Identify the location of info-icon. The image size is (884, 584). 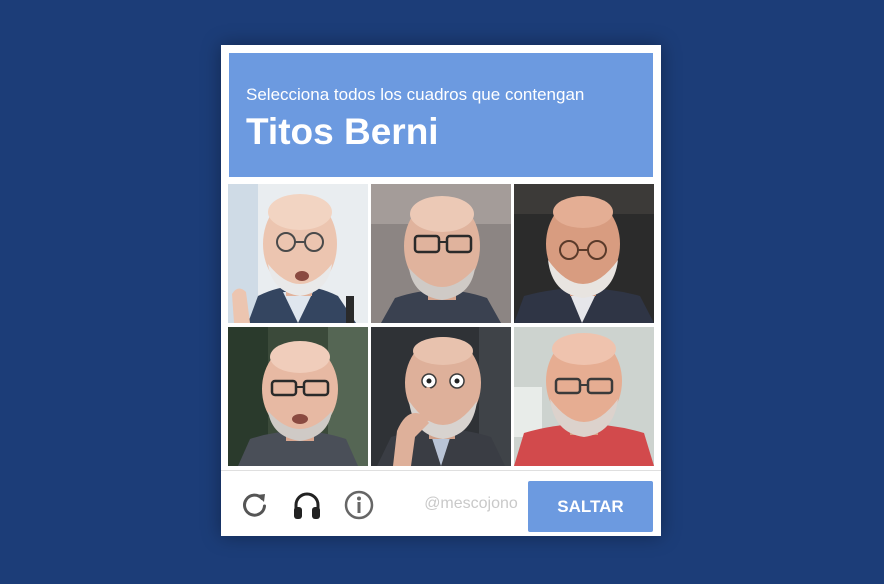
(359, 505).